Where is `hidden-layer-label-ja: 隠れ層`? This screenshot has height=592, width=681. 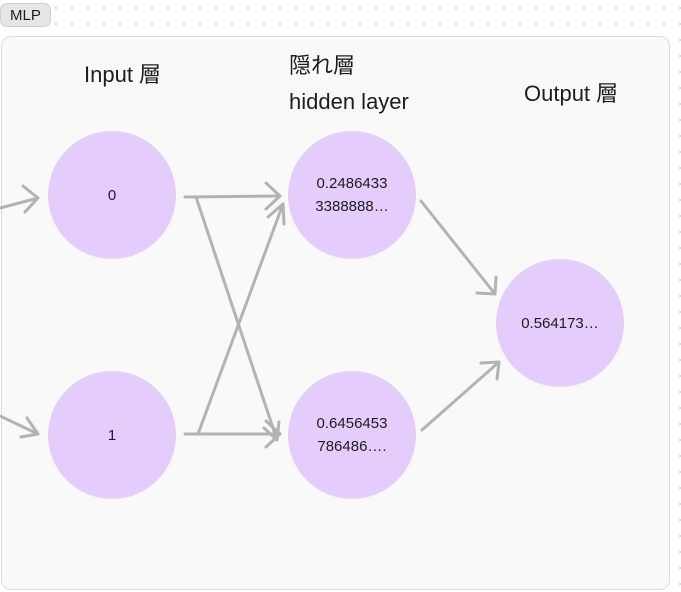
hidden-layer-label-ja: 隠れ層 is located at coordinates (322, 65).